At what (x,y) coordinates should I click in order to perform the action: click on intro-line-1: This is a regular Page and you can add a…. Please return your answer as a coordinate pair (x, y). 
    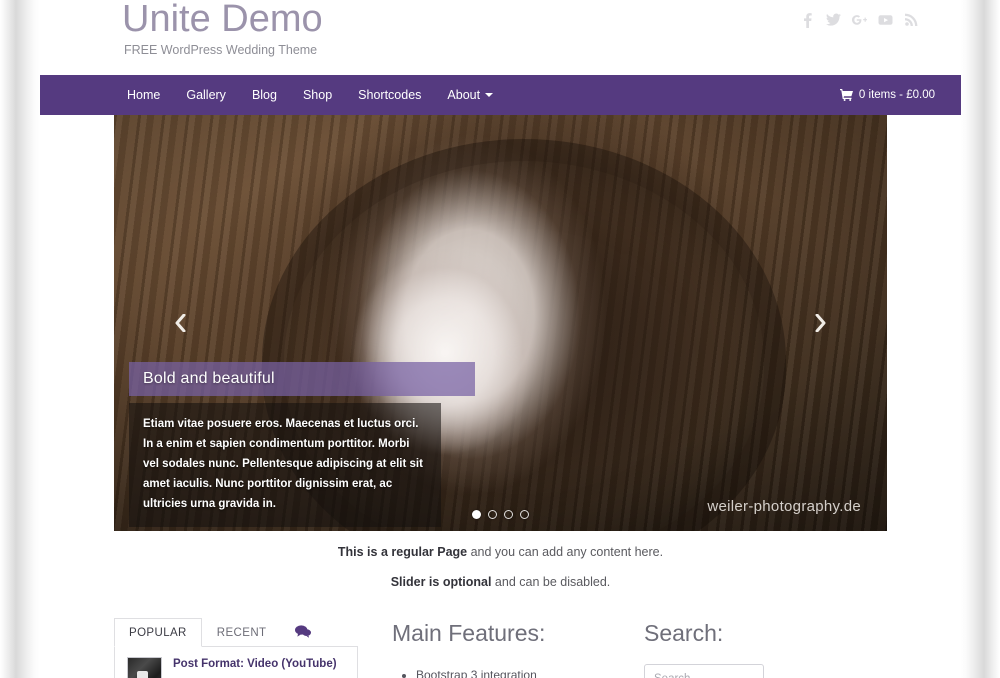
    Looking at the image, I should click on (500, 552).